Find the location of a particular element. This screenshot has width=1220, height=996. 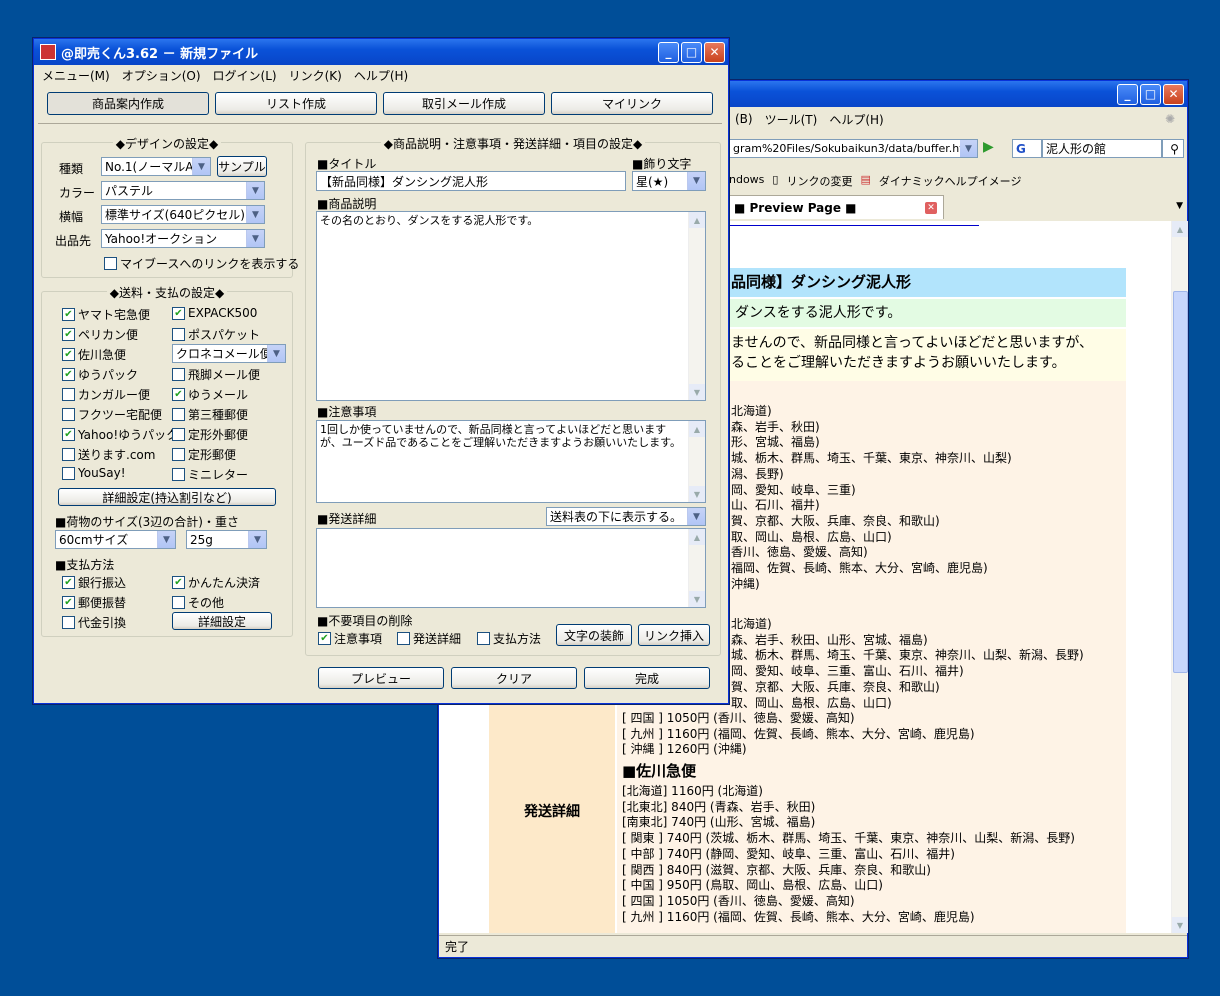

title-input: 【新品同様】ダンシング泥人形 is located at coordinates (471, 181).